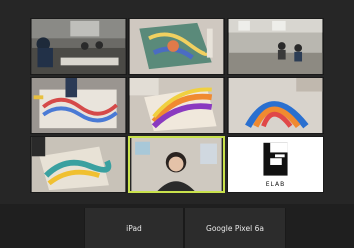  I want to click on device-tab-google-pixel-label: Google Pixel 6a, so click(235, 228).